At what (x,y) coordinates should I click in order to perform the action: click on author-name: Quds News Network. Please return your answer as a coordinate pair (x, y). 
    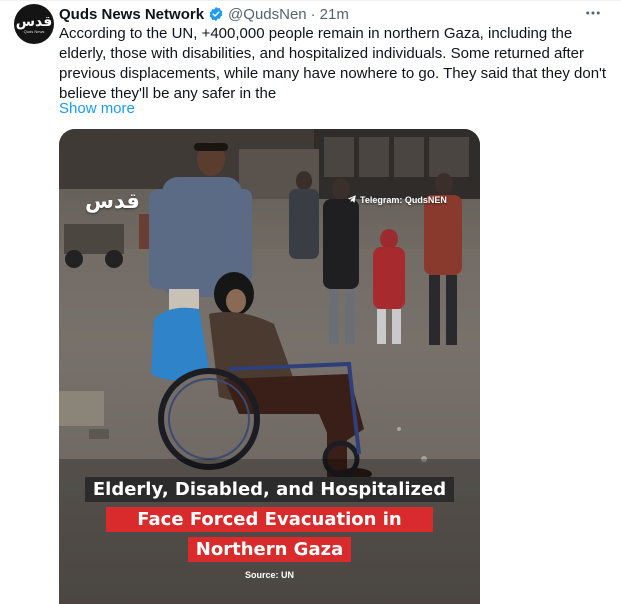
    Looking at the image, I should click on (131, 14).